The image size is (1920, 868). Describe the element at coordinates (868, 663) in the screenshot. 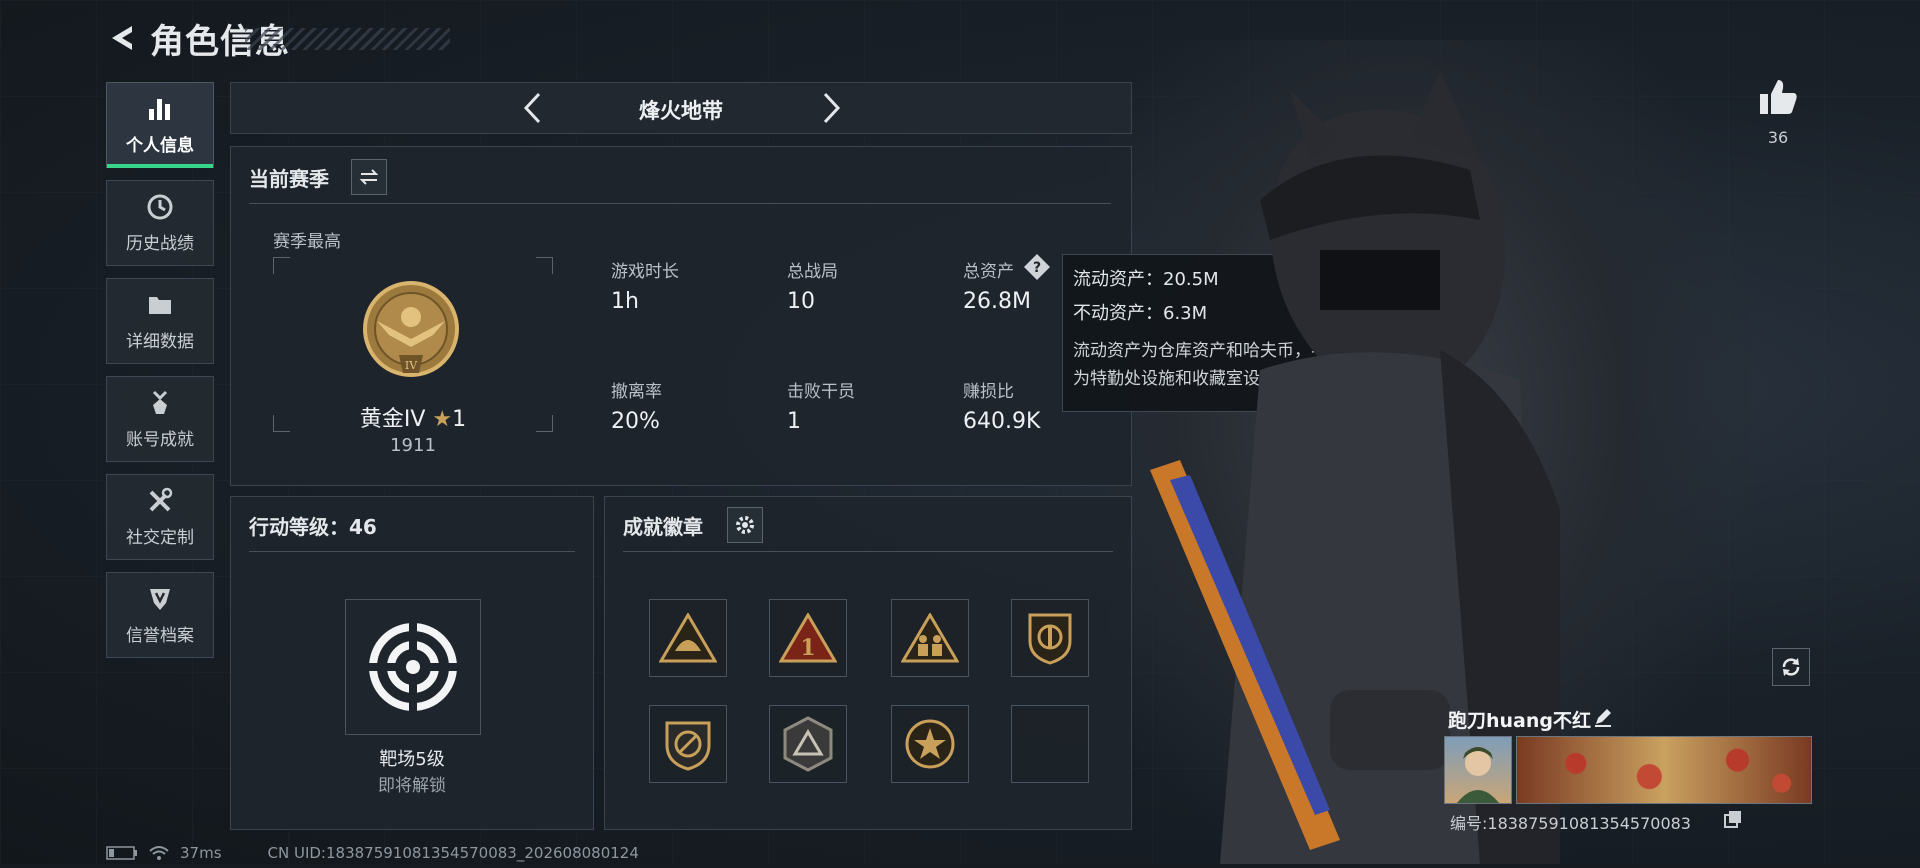

I see `achievements-panel: 成就徽章 1` at that location.